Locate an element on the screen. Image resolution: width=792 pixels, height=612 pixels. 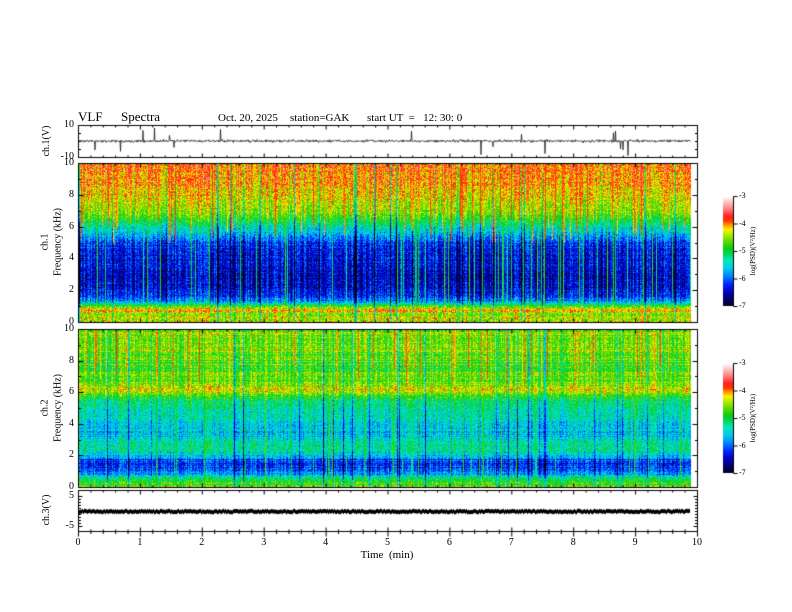
figure-title: VLF Spectra is located at coordinates (119, 116).